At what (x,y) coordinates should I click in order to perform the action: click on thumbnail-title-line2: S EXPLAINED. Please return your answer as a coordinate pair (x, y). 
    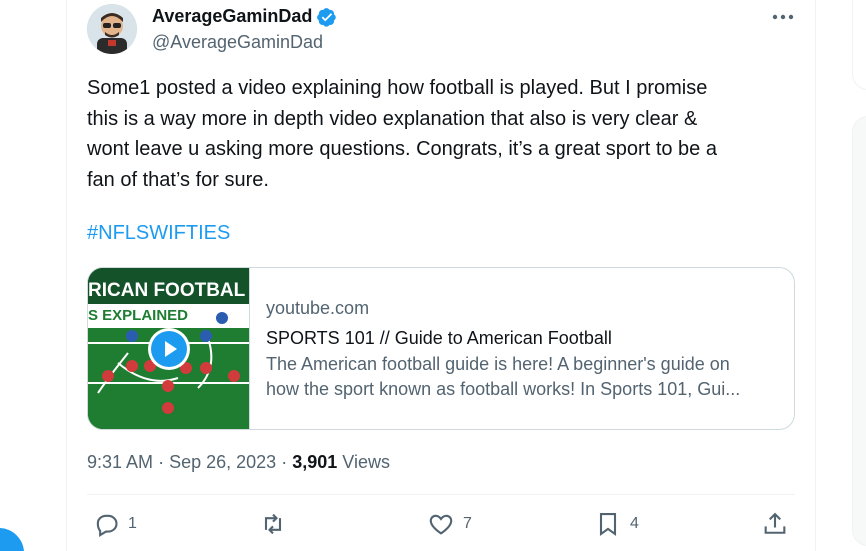
    Looking at the image, I should click on (138, 315).